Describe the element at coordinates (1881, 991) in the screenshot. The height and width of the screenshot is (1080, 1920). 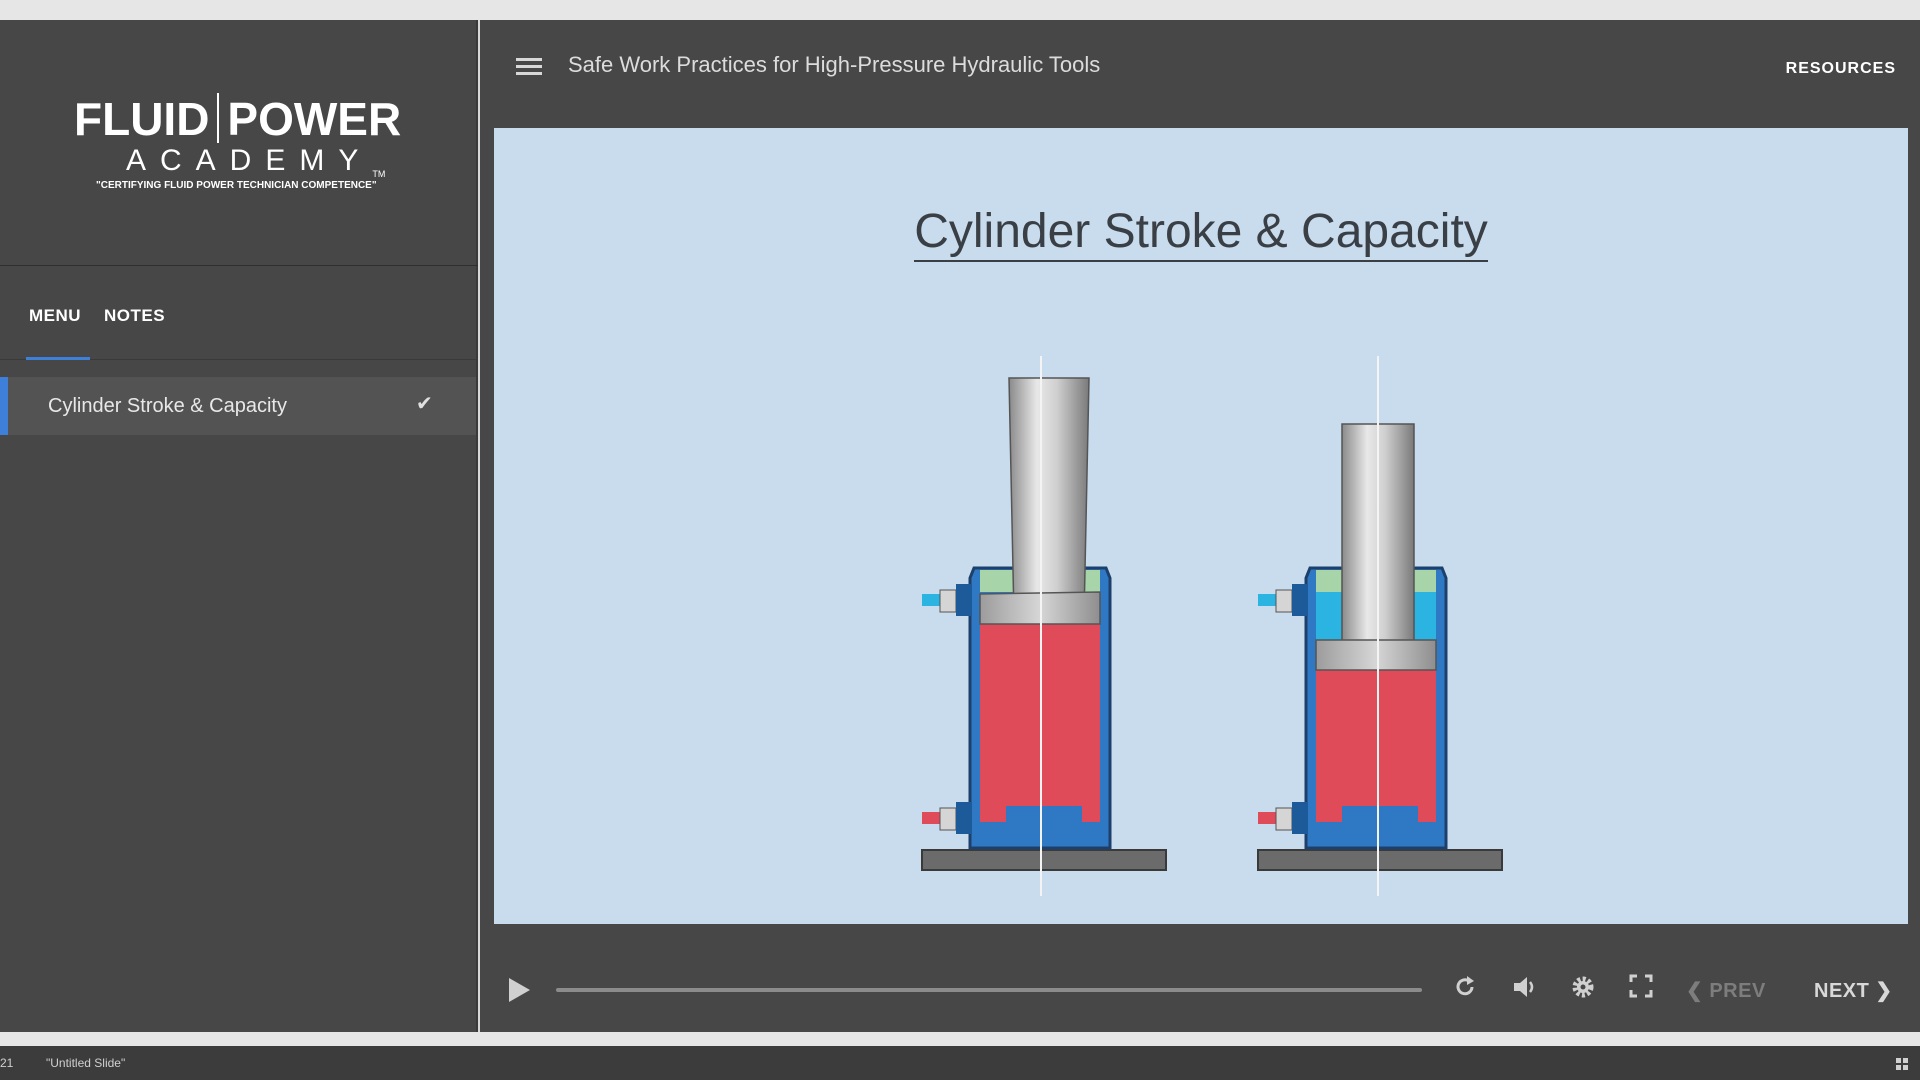
I see `chevron-right-icon: ❯` at that location.